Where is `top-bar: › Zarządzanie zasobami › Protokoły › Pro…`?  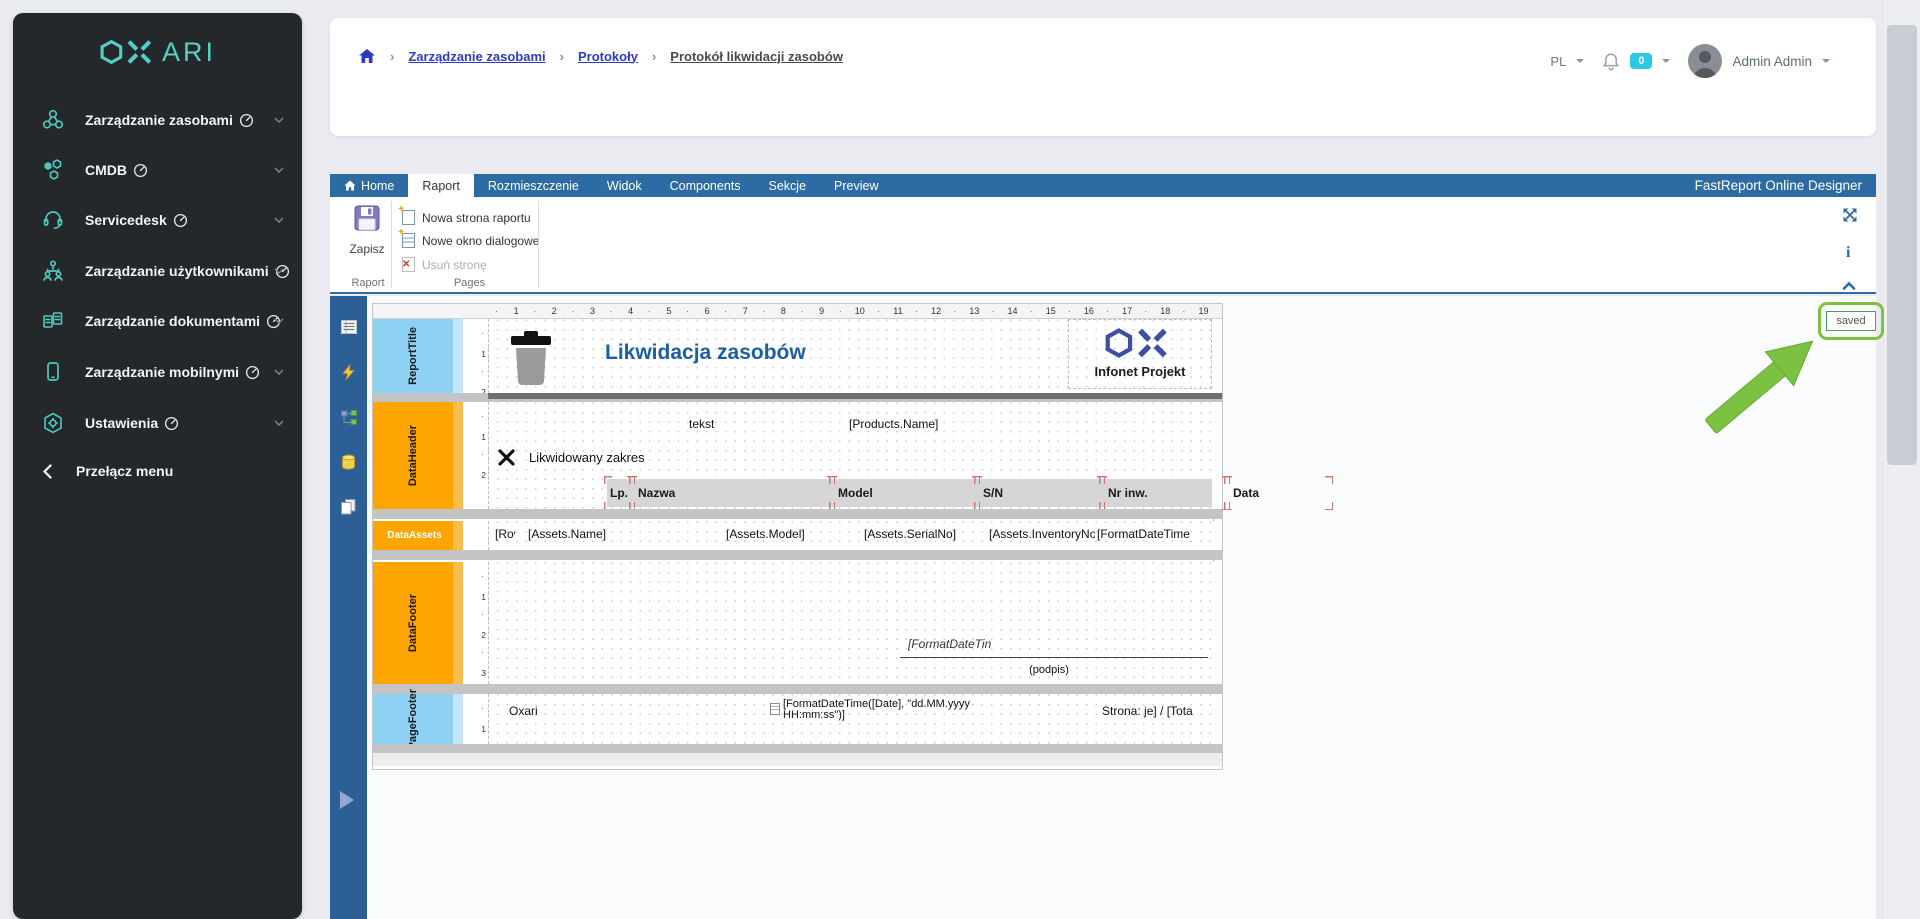 top-bar: › Zarządzanie zasobami › Protokoły › Pro… is located at coordinates (1103, 77).